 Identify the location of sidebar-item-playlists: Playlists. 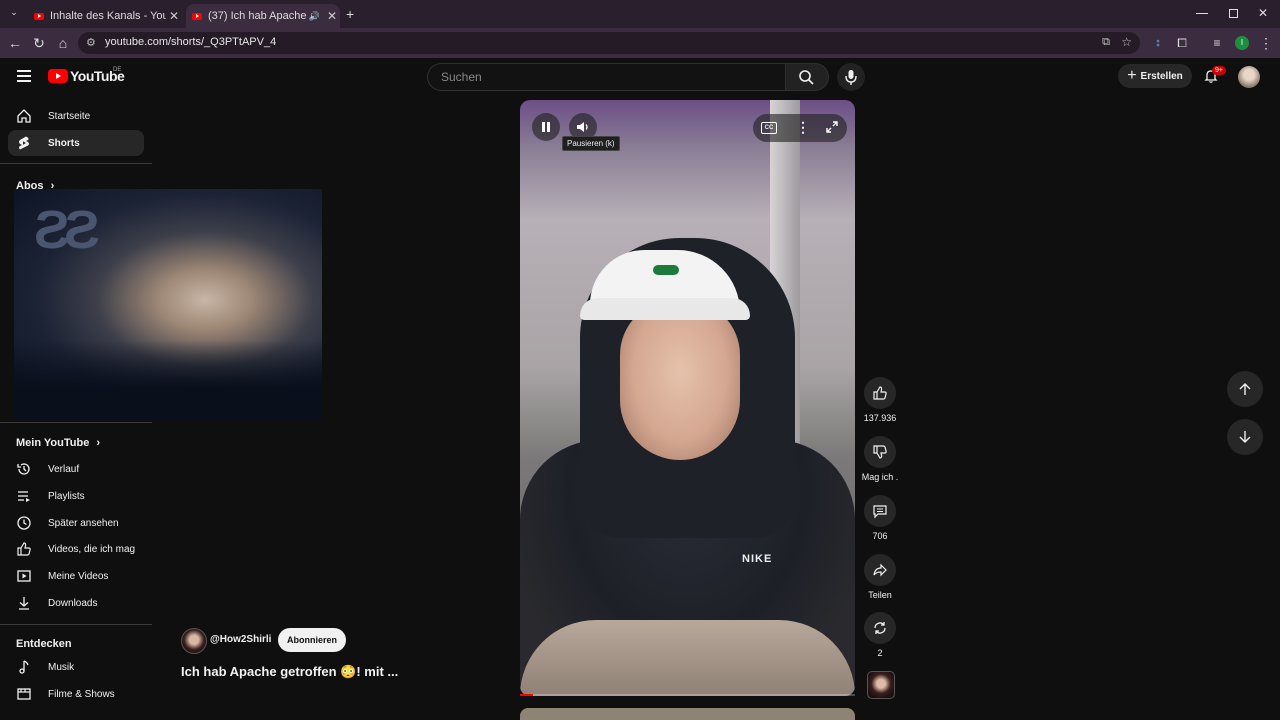
(76, 496).